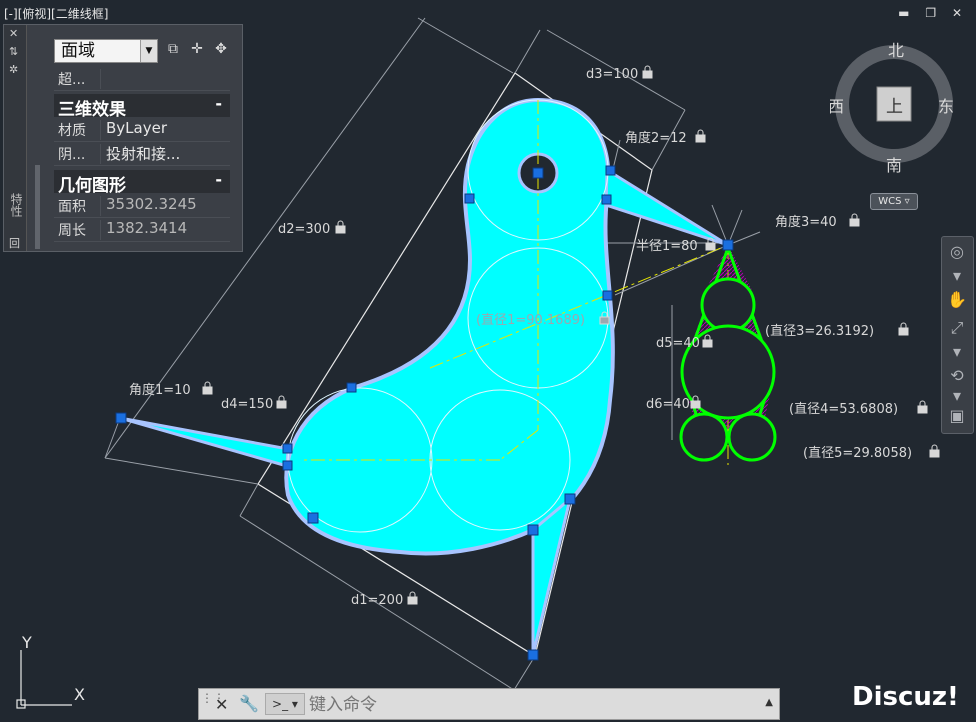  What do you see at coordinates (249, 703) in the screenshot?
I see `wrench-icon: 🔧` at bounding box center [249, 703].